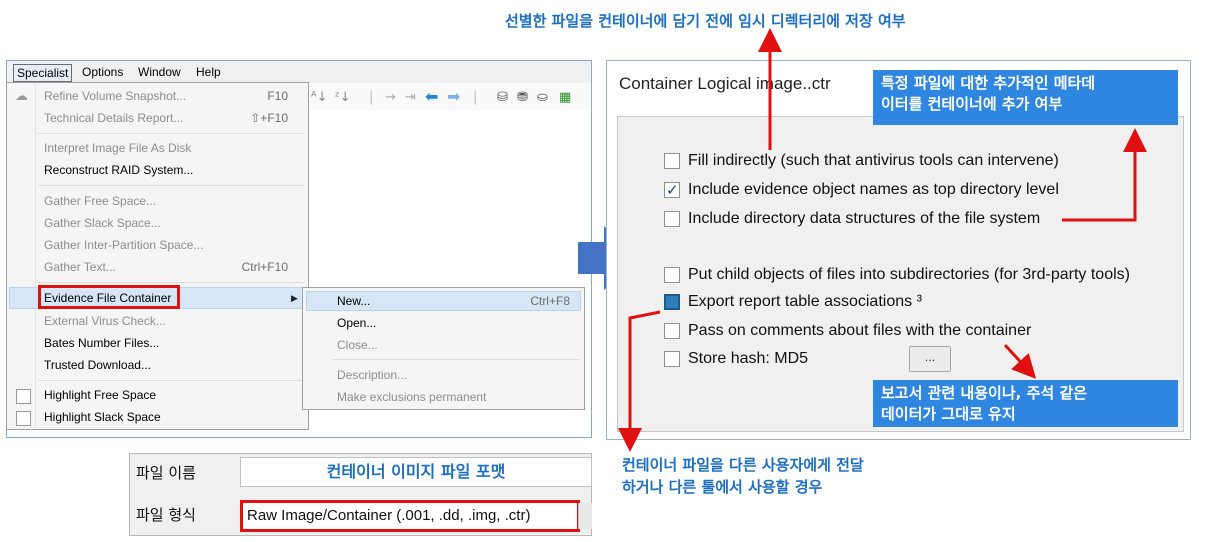  Describe the element at coordinates (1104, 175) in the screenshot. I see `arrow-to-meta-note` at that location.